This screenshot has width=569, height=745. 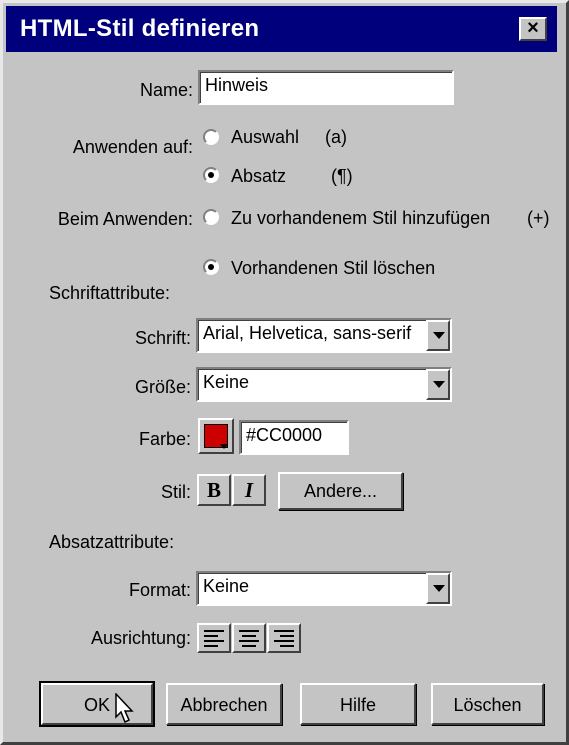 I want to click on color-hex-input: #CC0000, so click(x=294, y=437).